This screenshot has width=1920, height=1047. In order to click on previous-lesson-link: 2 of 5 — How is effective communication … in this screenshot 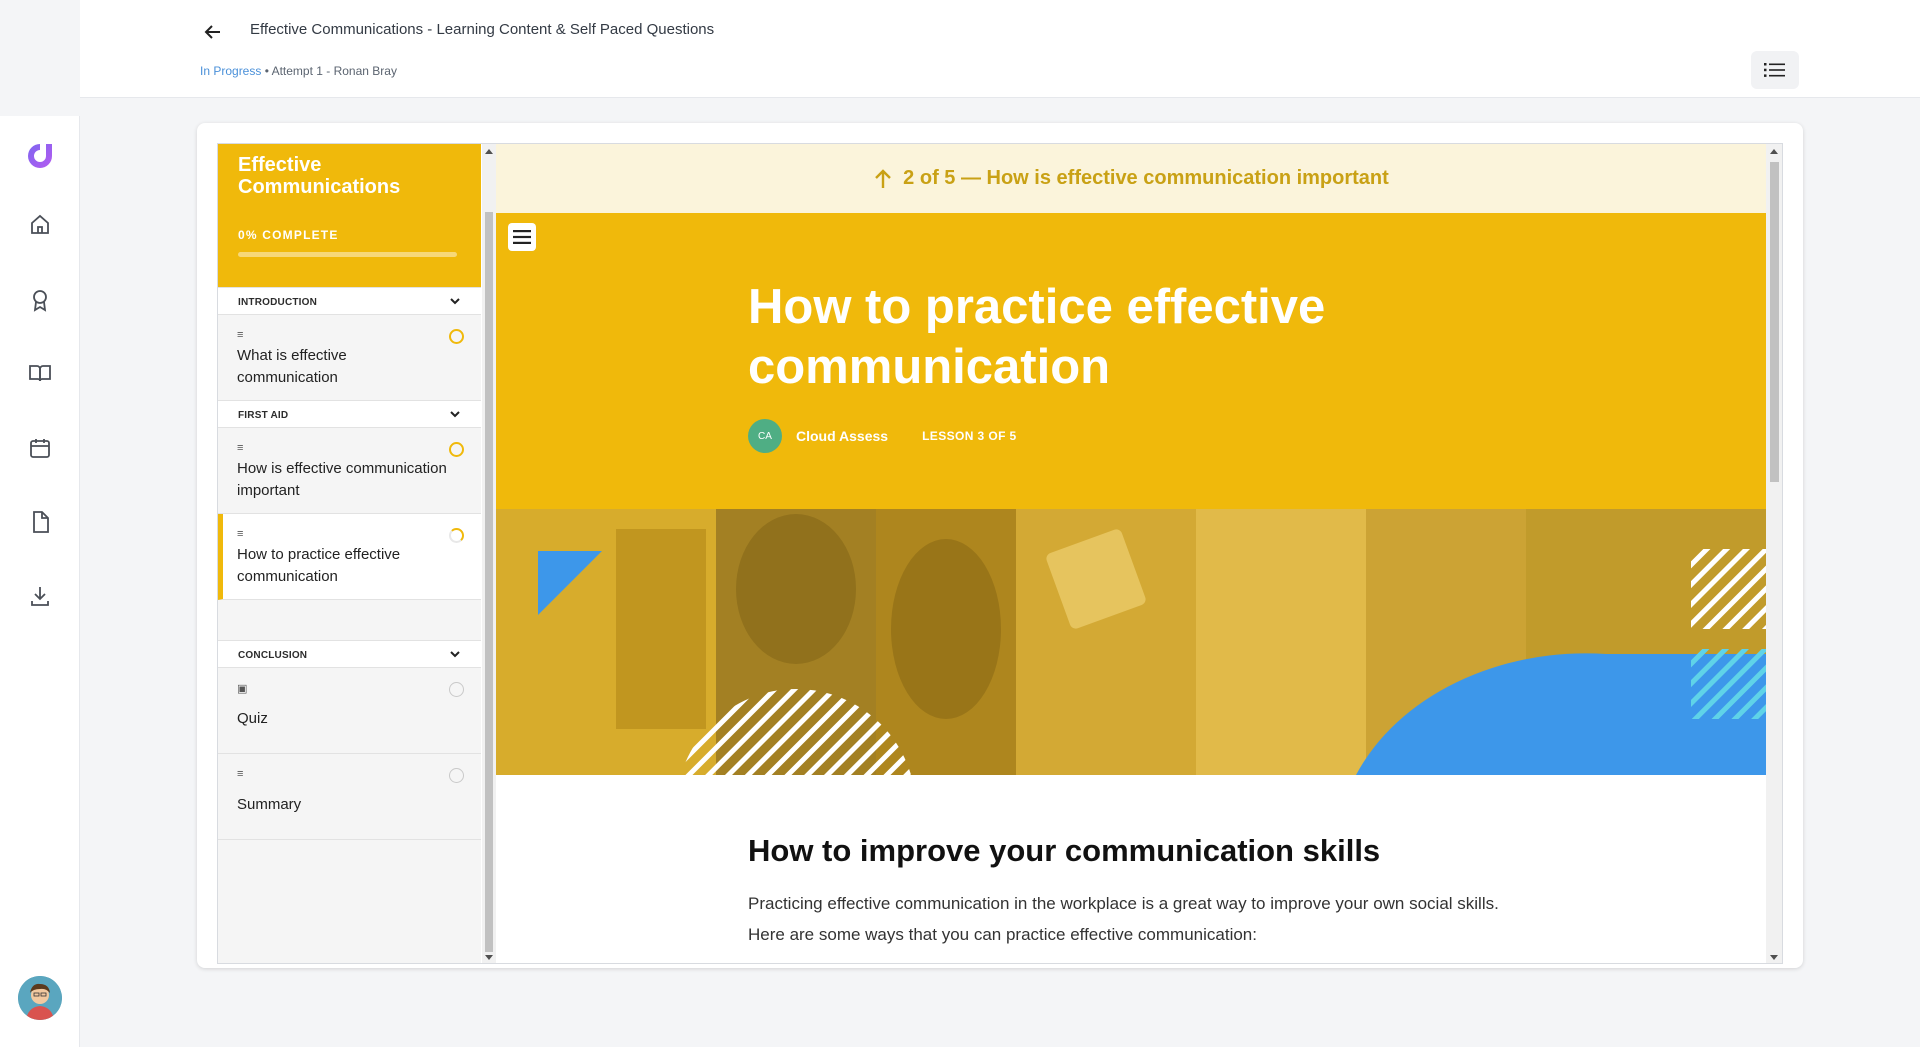, I will do `click(1131, 178)`.